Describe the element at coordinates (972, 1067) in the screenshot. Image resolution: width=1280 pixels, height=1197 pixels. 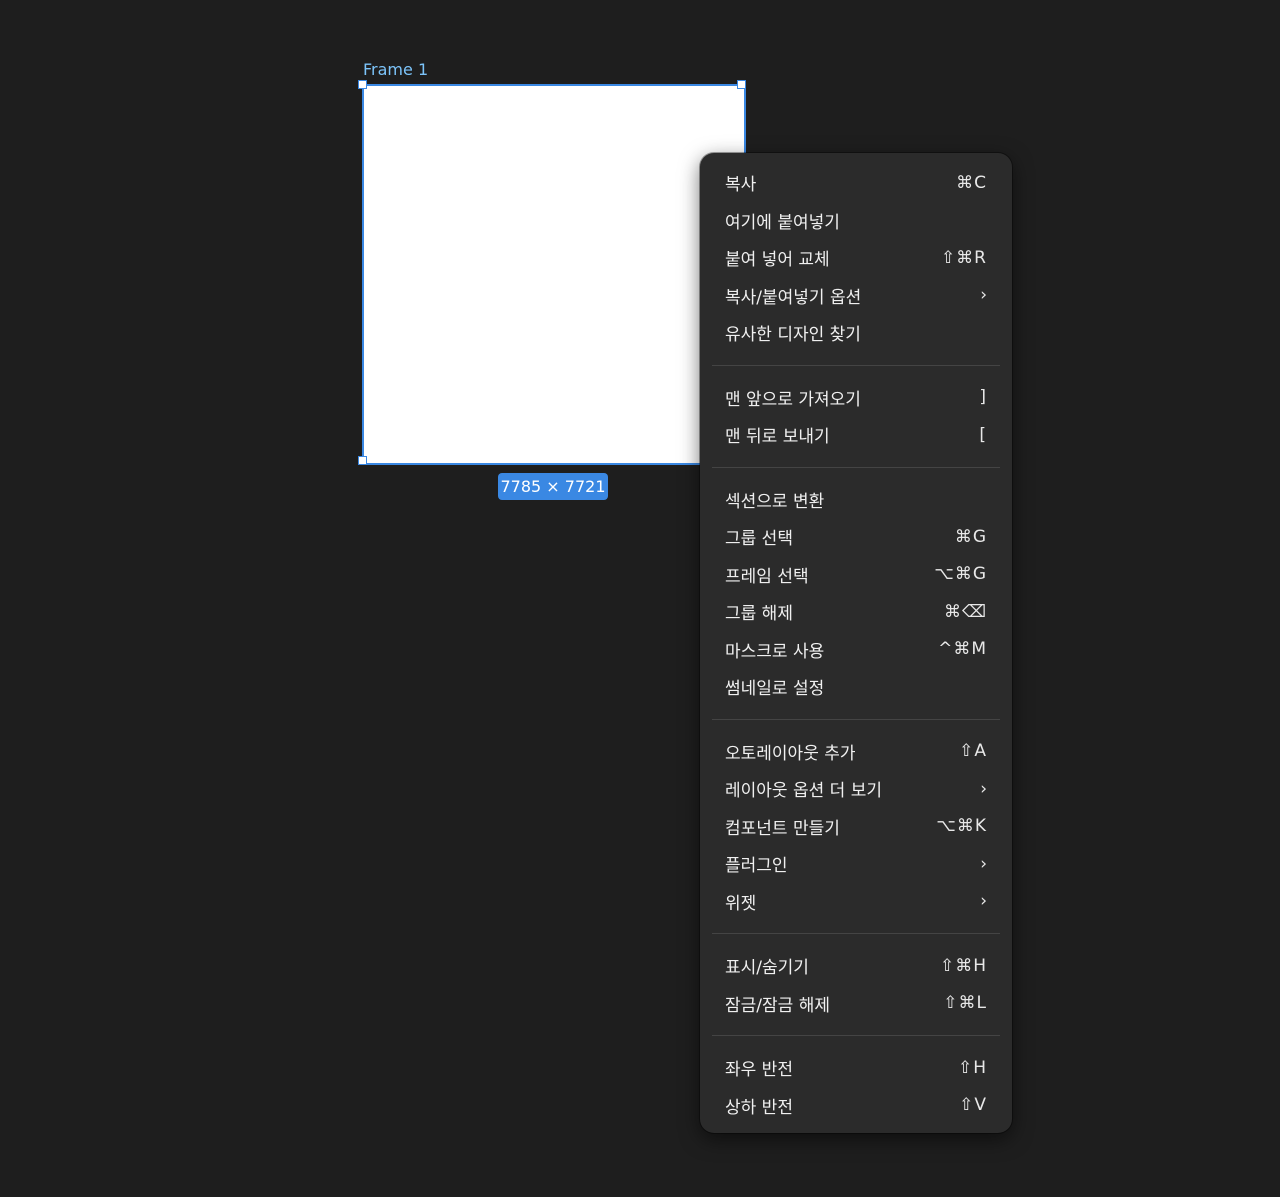
I see `menu-item-shortcut: ⇧H` at that location.